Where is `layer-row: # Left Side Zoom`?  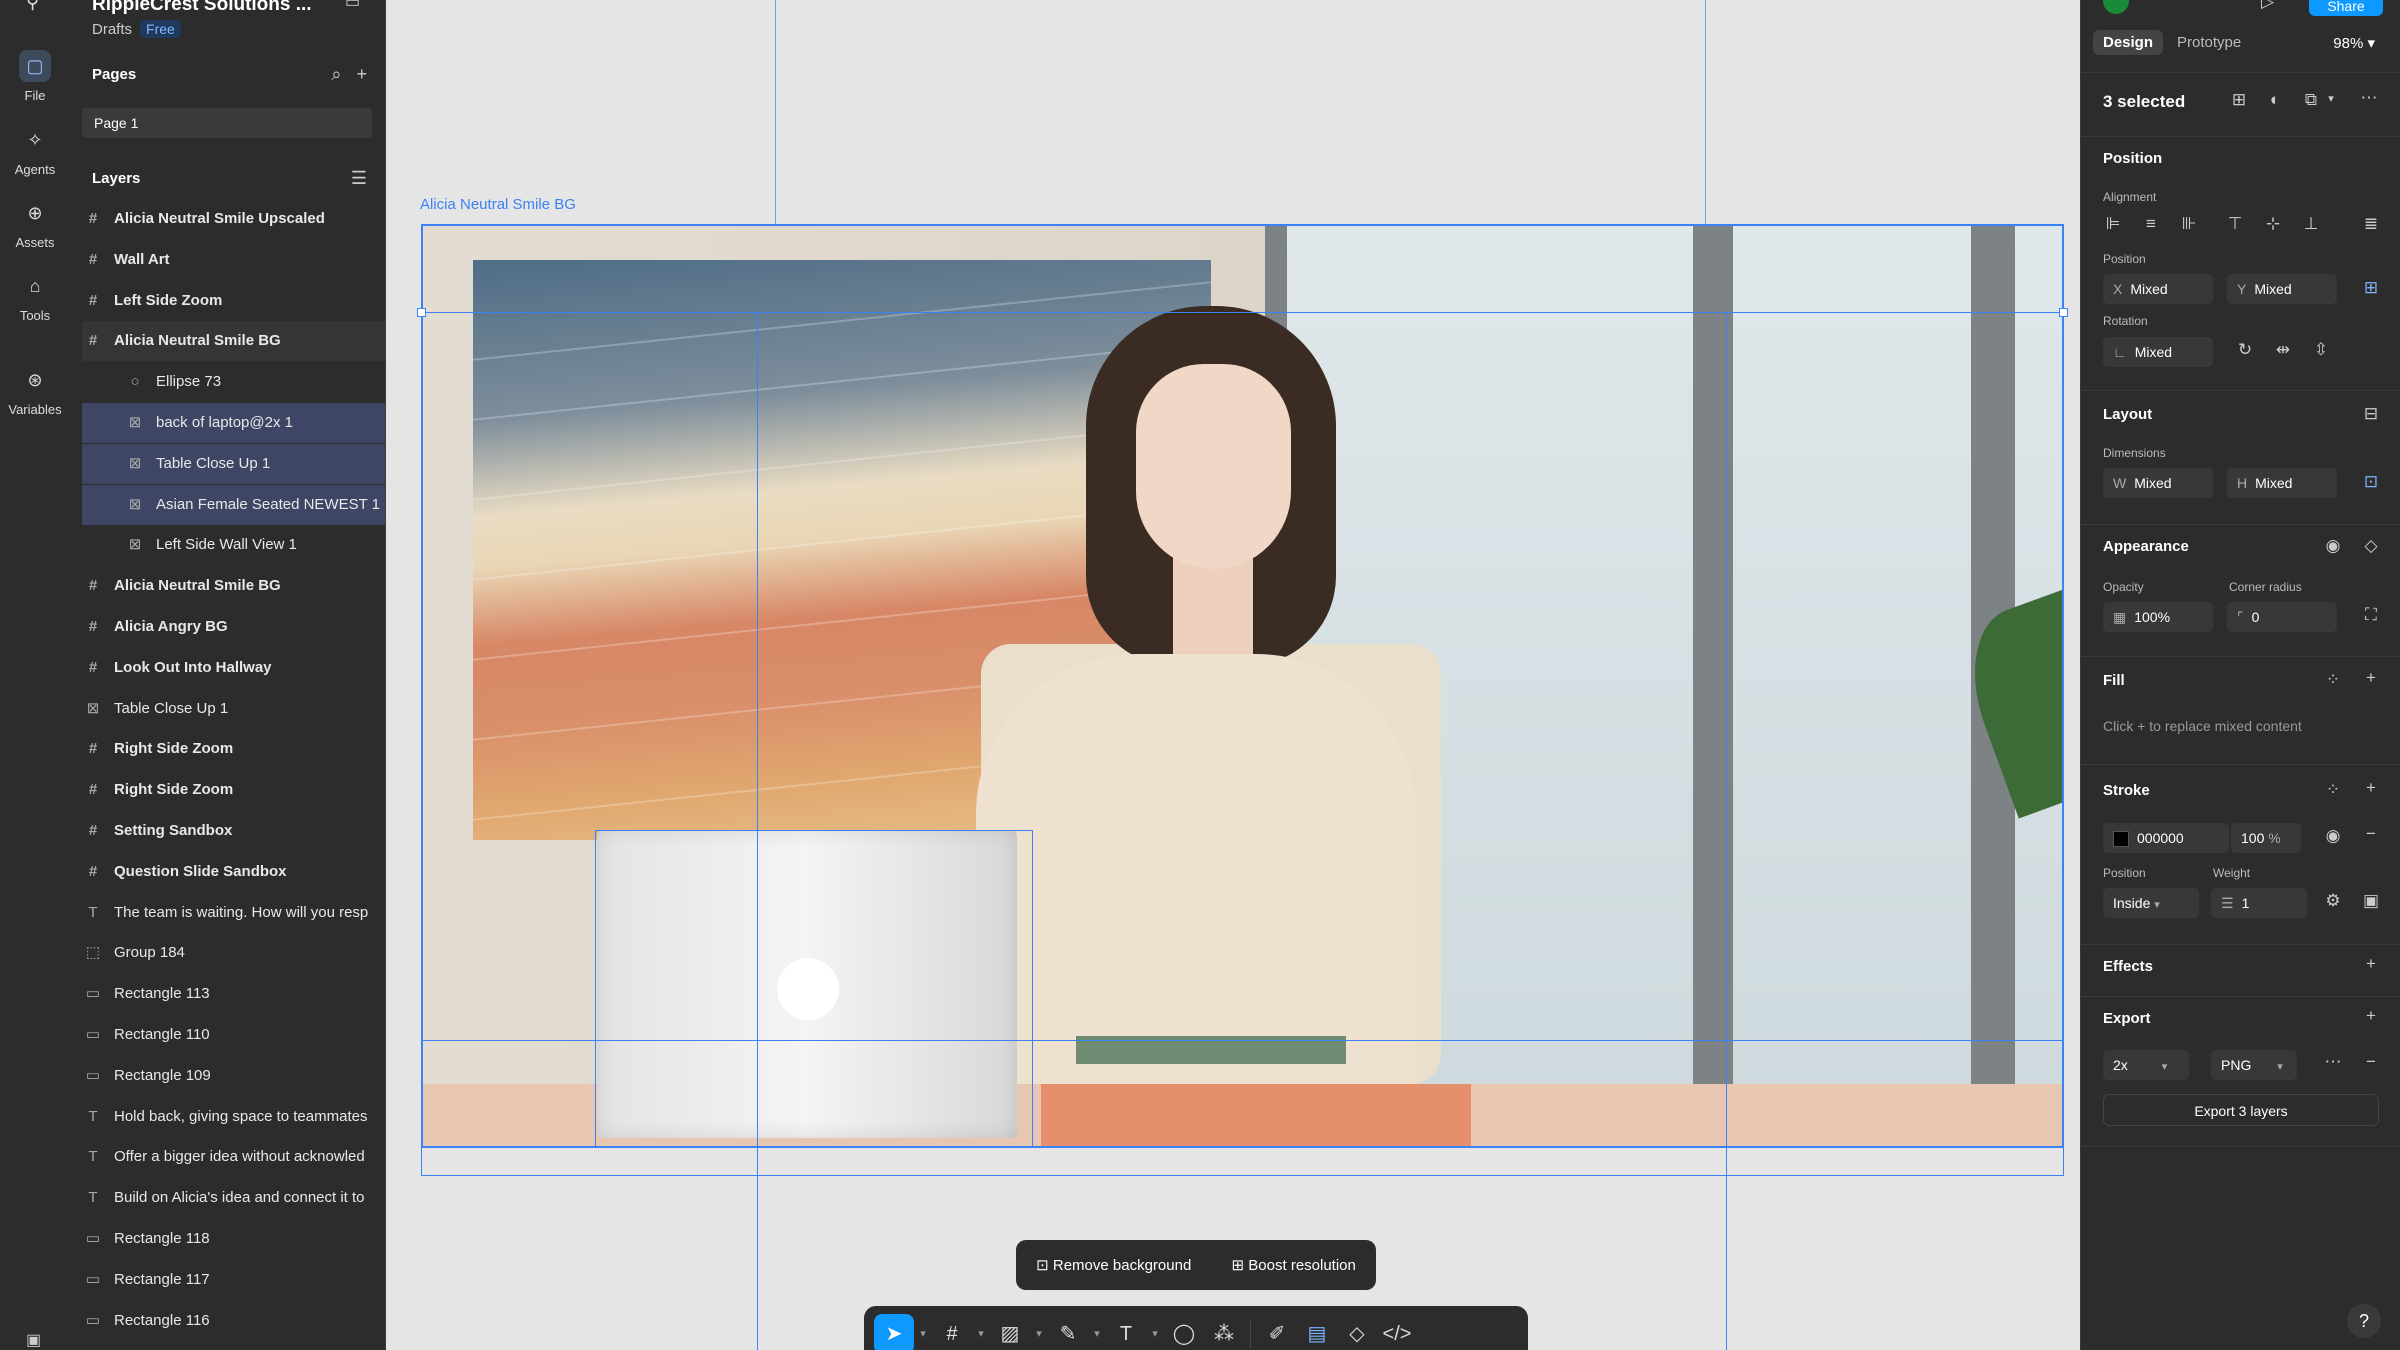 layer-row: # Left Side Zoom is located at coordinates (233, 301).